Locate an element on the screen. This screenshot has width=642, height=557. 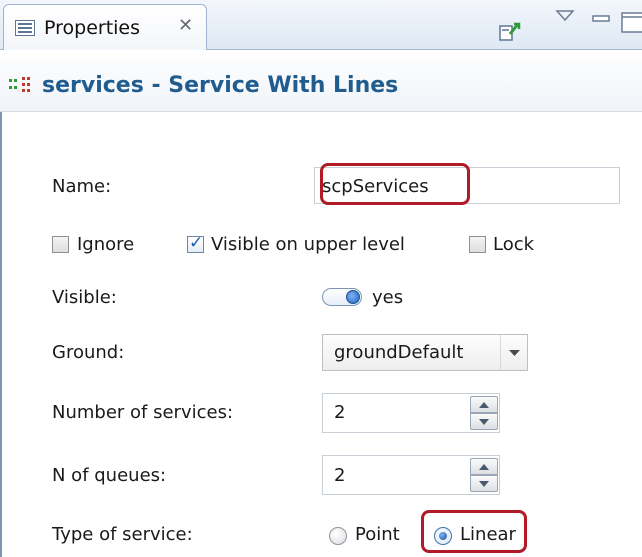
num-services-stepper is located at coordinates (484, 413).